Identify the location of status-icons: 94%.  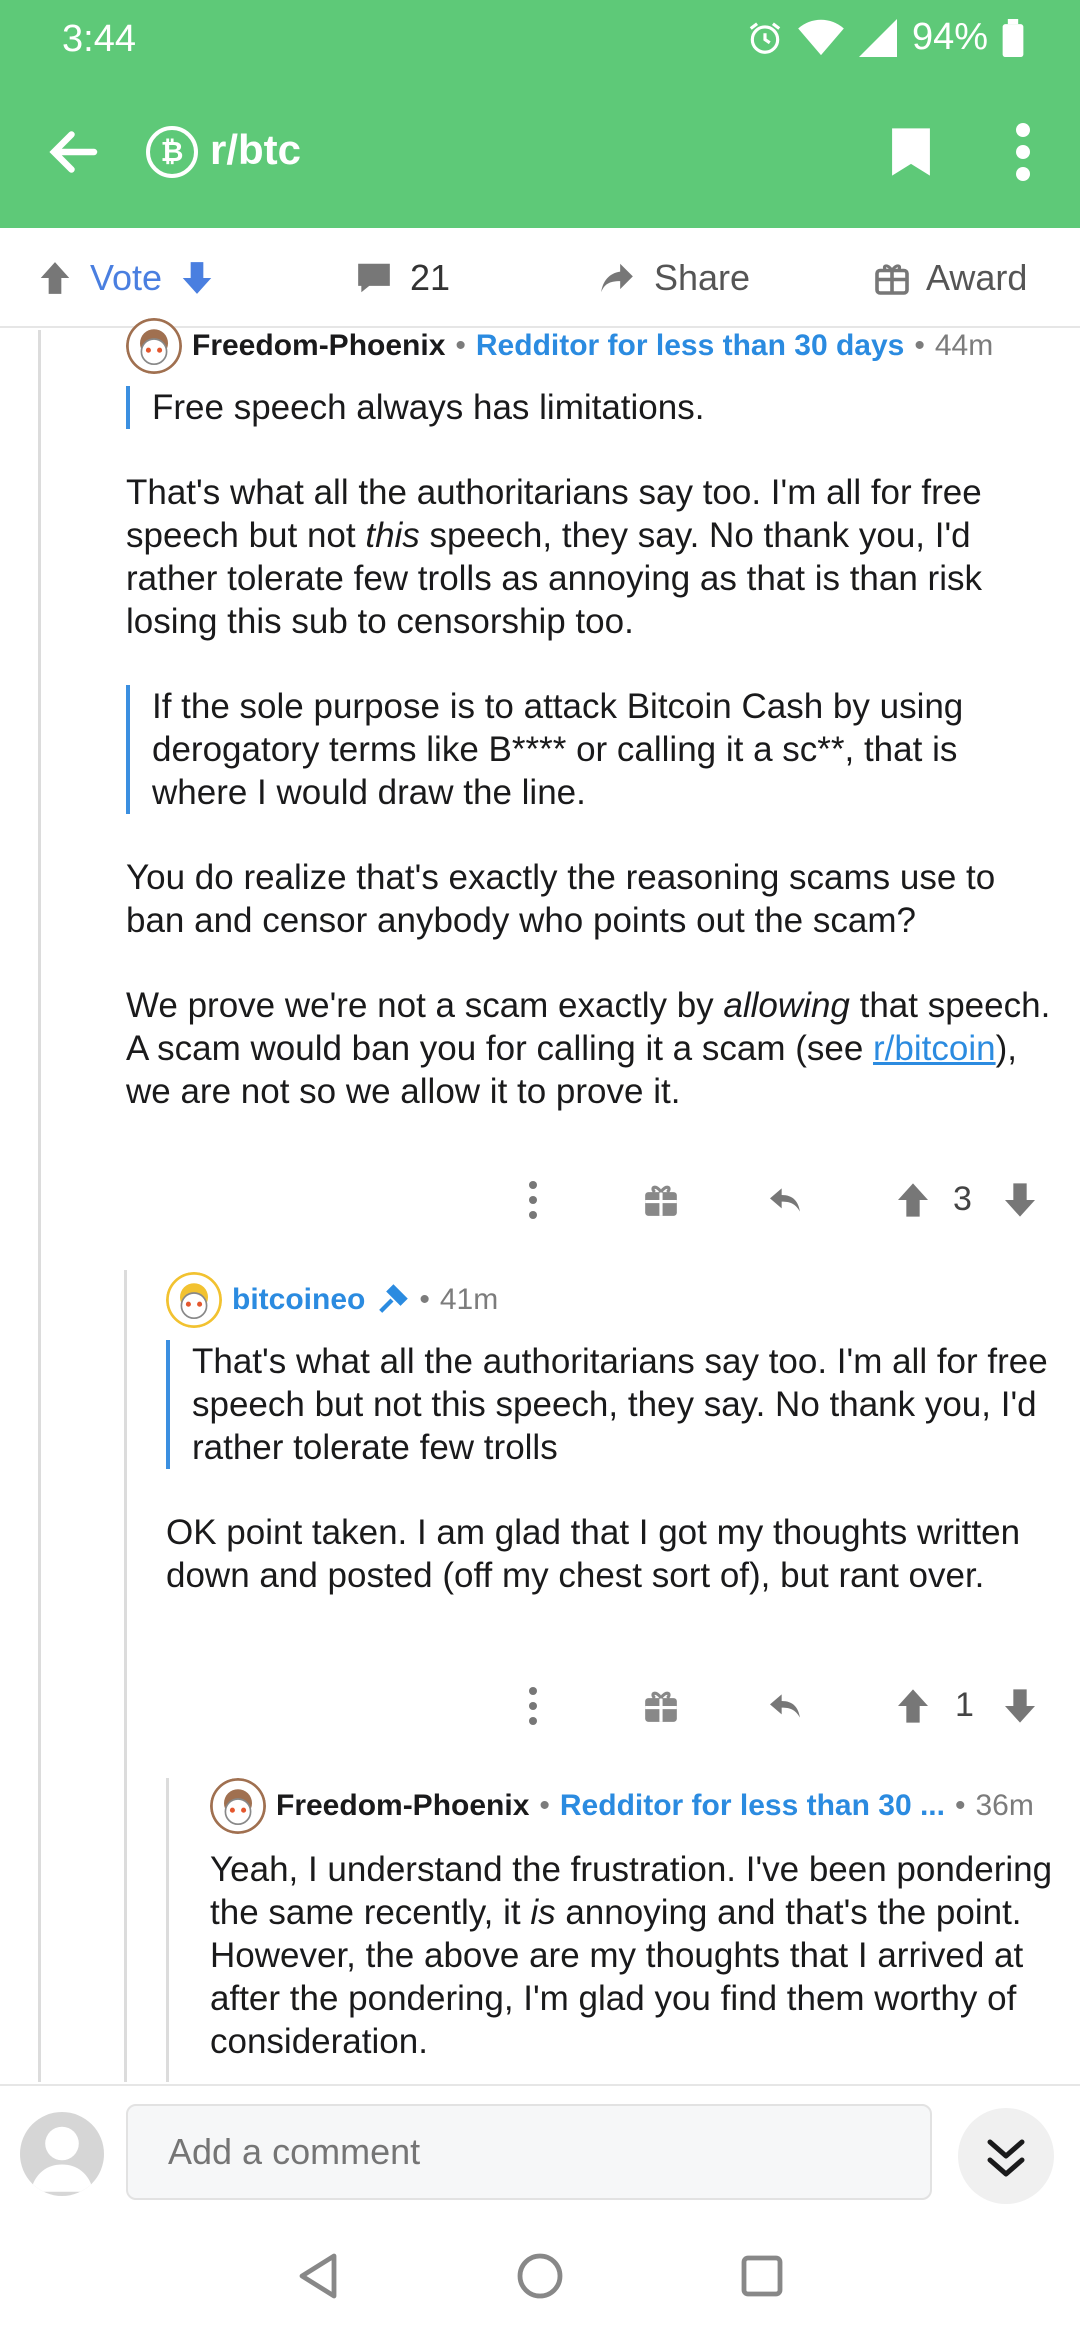
(885, 37).